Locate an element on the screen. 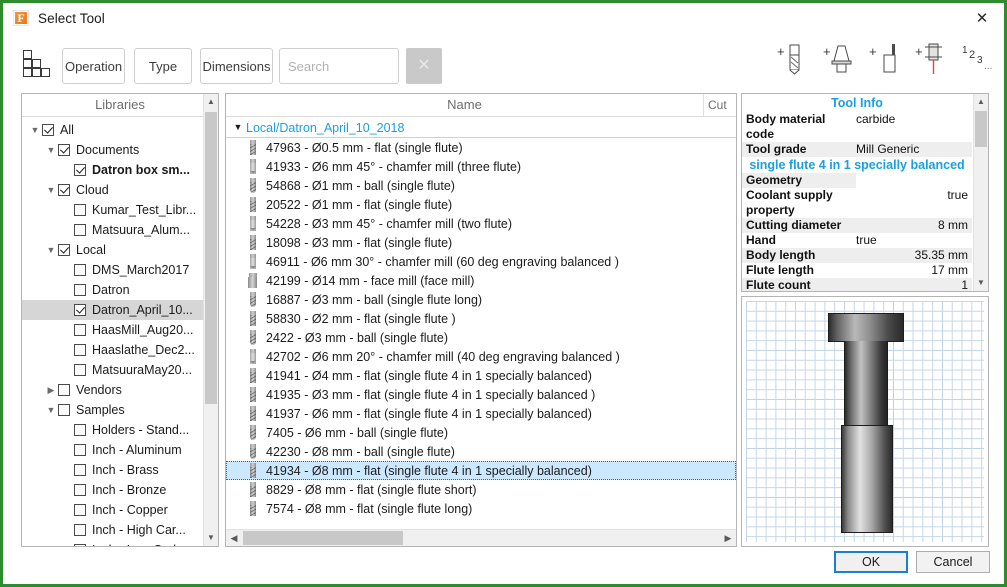 Image resolution: width=1007 pixels, height=587 pixels. library-tree-item: Inch - Brass is located at coordinates (112, 470).